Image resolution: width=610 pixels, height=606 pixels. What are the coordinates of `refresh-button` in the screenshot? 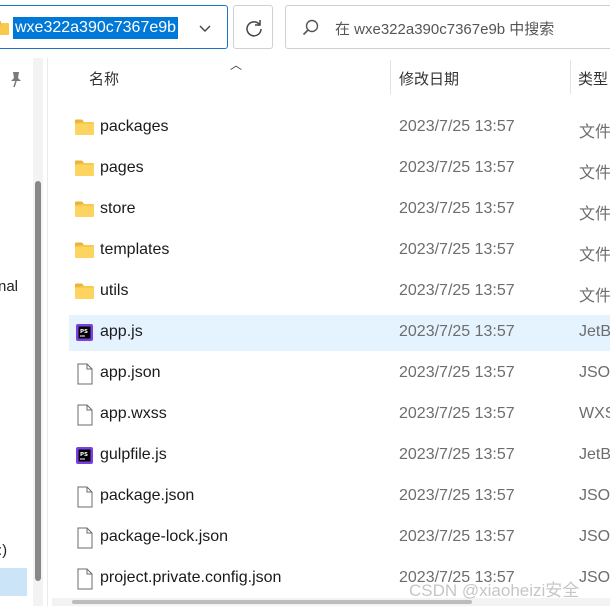 It's located at (253, 27).